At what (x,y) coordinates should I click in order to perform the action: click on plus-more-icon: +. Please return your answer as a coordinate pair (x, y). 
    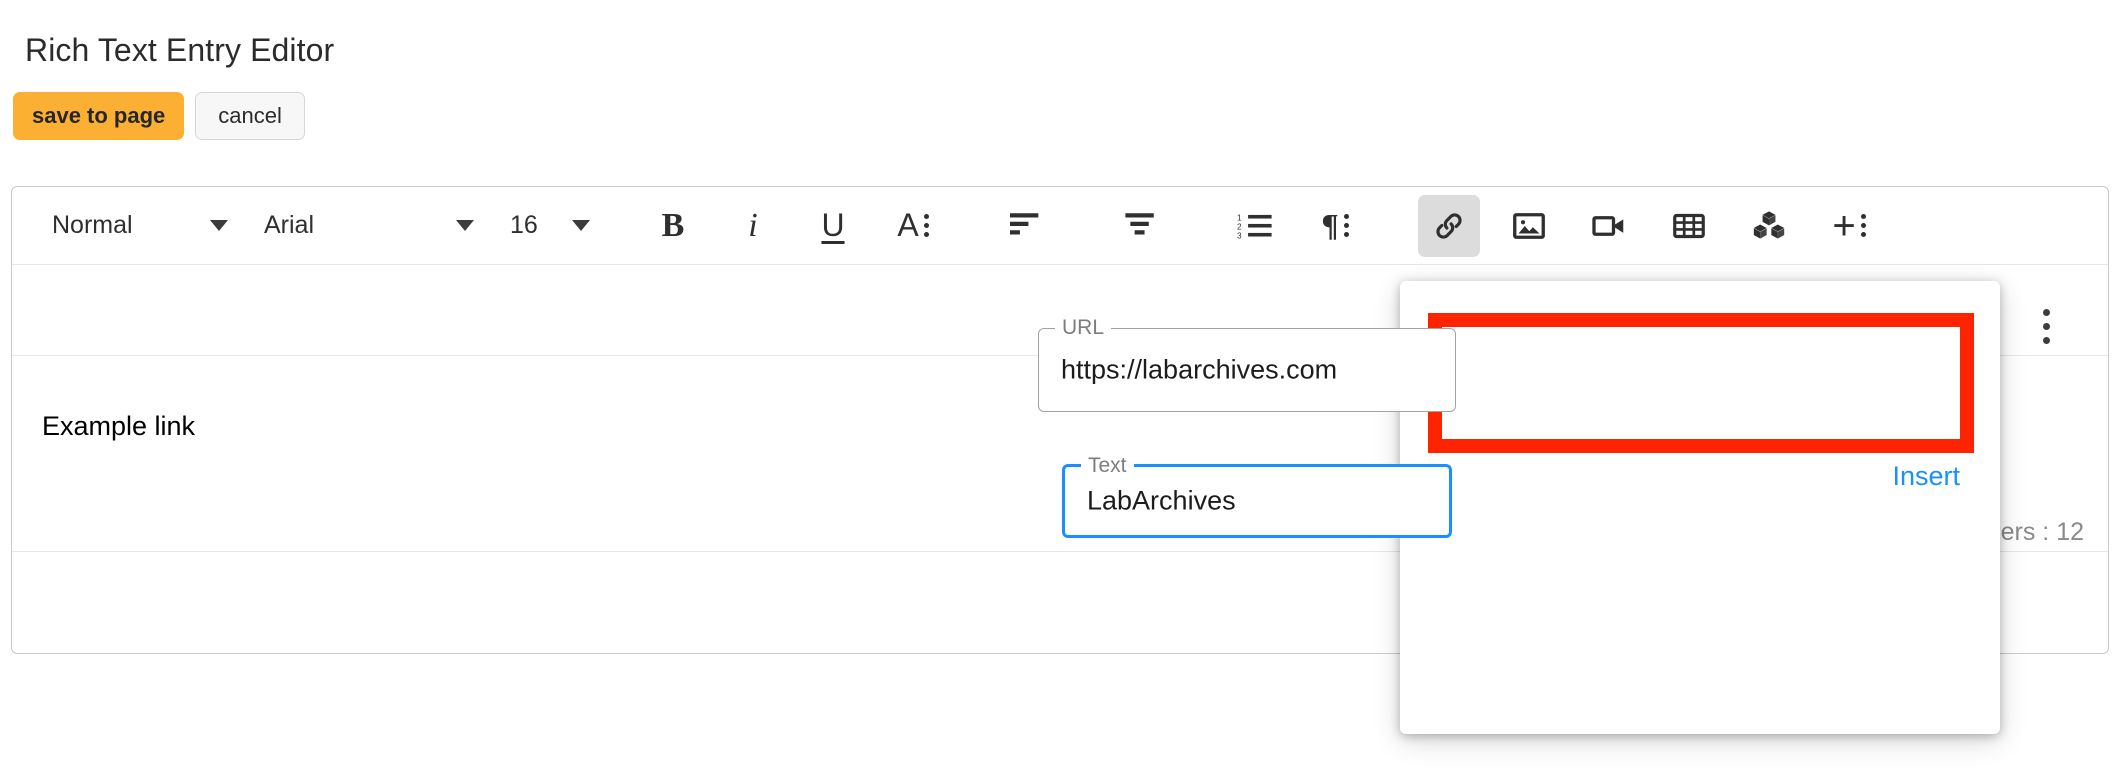
    Looking at the image, I should click on (1849, 225).